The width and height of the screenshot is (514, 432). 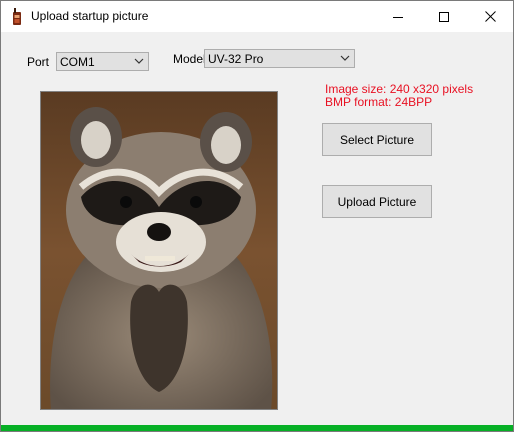 I want to click on bmp-format-text: BMP format: 24BPP, so click(x=379, y=102).